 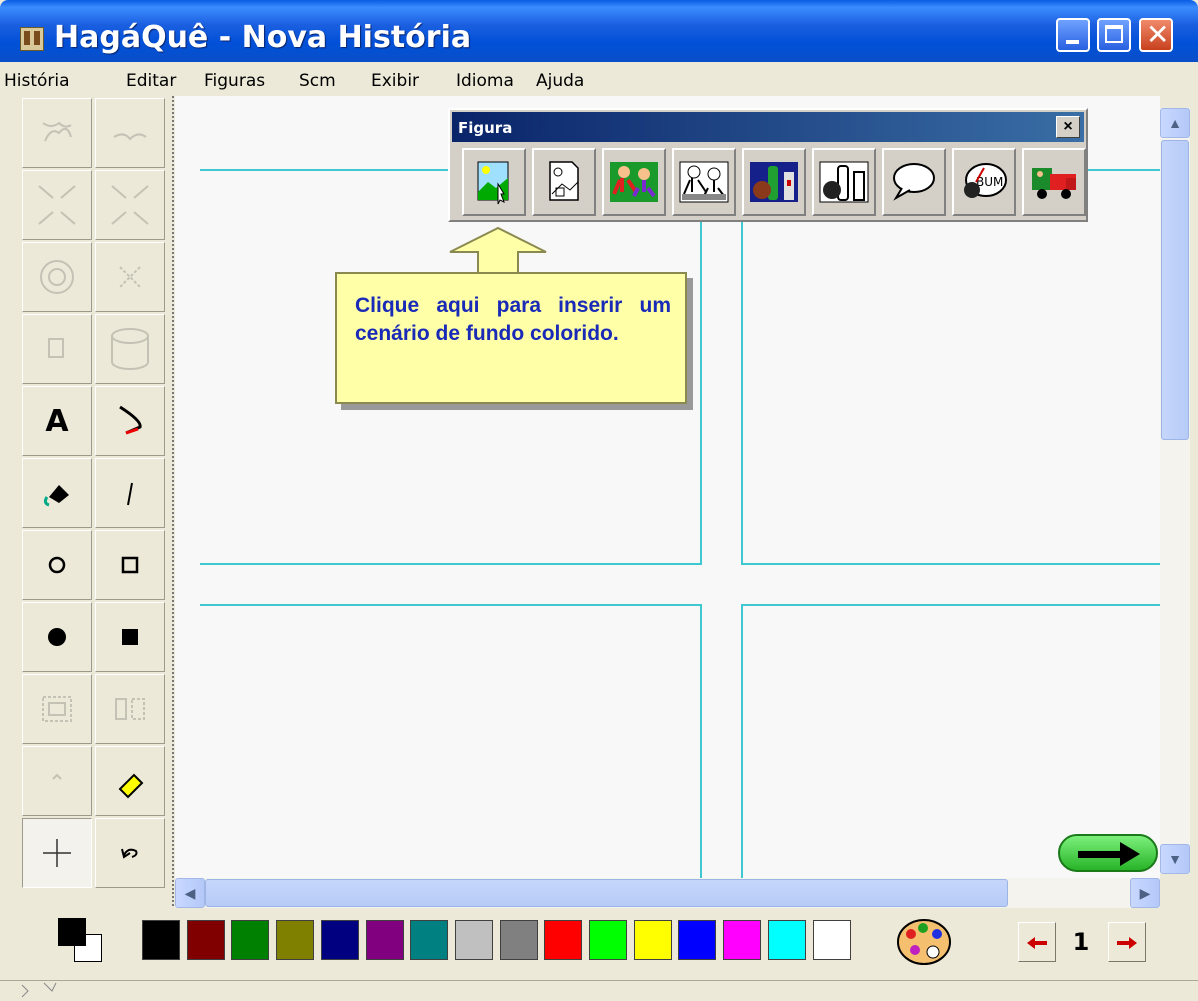 I want to click on filled-circle-icon, so click(x=57, y=637).